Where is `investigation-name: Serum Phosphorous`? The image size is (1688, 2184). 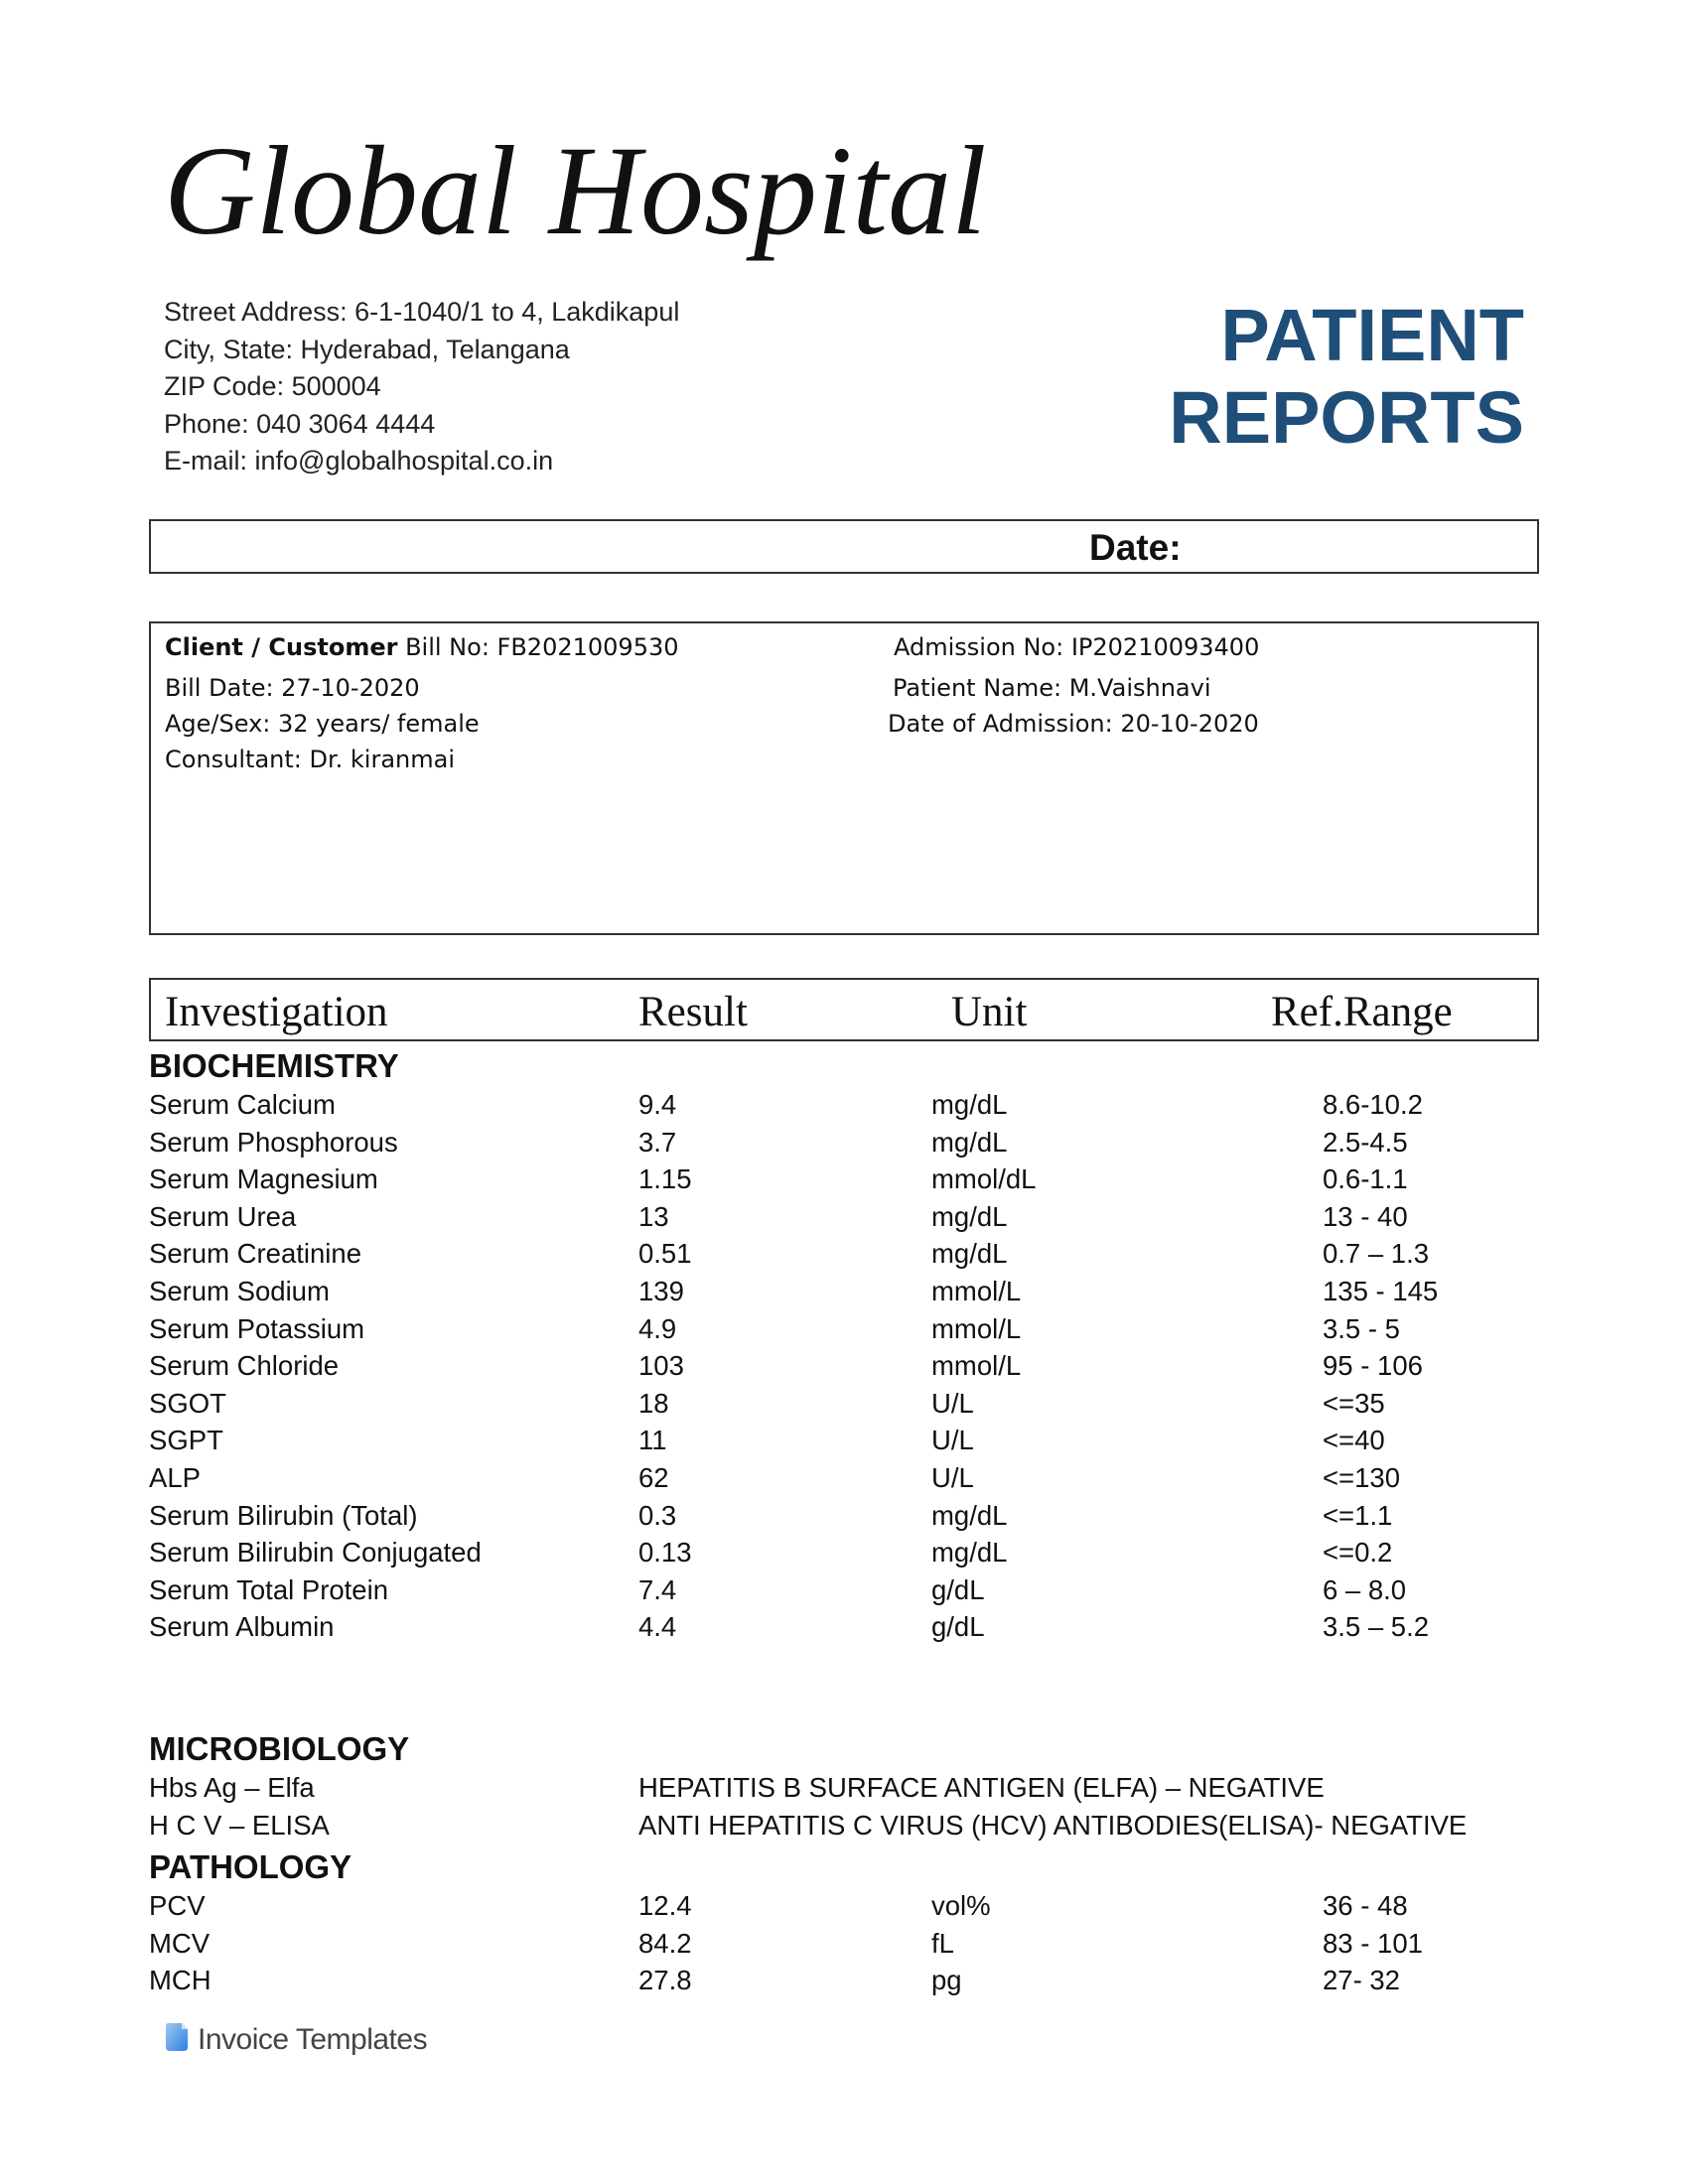 investigation-name: Serum Phosphorous is located at coordinates (273, 1142).